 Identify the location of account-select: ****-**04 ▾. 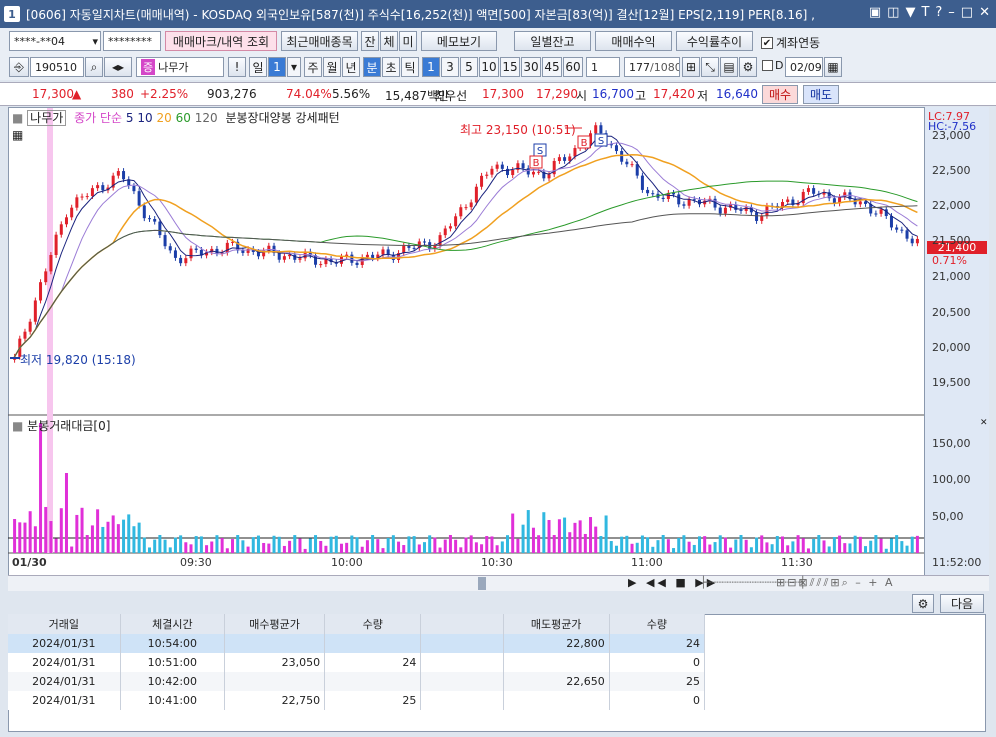
(55, 41).